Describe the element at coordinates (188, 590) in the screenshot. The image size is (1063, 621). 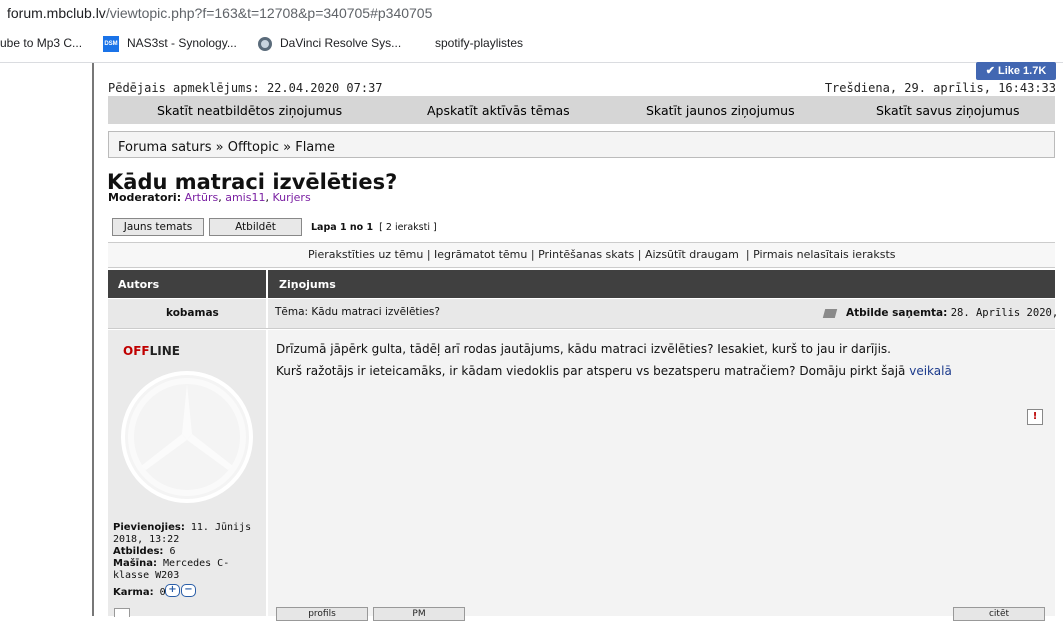
I see `karma-minus-button: −` at that location.